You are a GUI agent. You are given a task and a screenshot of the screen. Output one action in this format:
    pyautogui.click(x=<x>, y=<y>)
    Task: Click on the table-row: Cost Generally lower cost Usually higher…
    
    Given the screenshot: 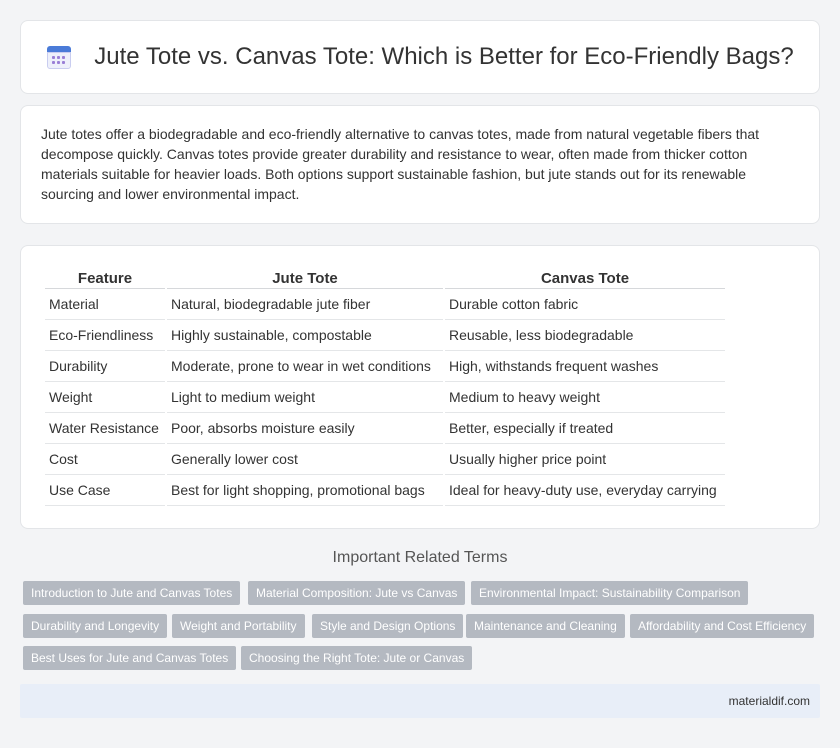 What is the action you would take?
    pyautogui.click(x=385, y=459)
    